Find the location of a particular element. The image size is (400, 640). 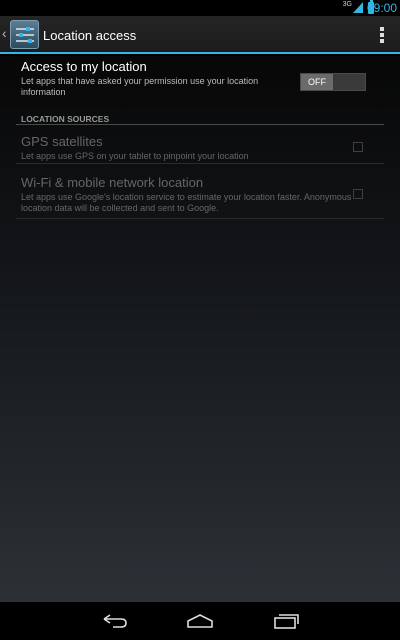

clock: 09:00 is located at coordinates (381, 8).